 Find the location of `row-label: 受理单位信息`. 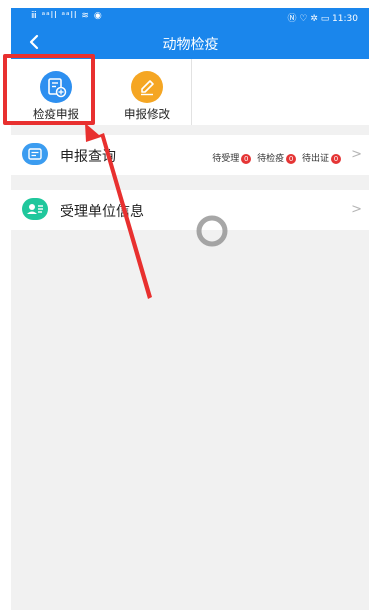

row-label: 受理单位信息 is located at coordinates (102, 212).